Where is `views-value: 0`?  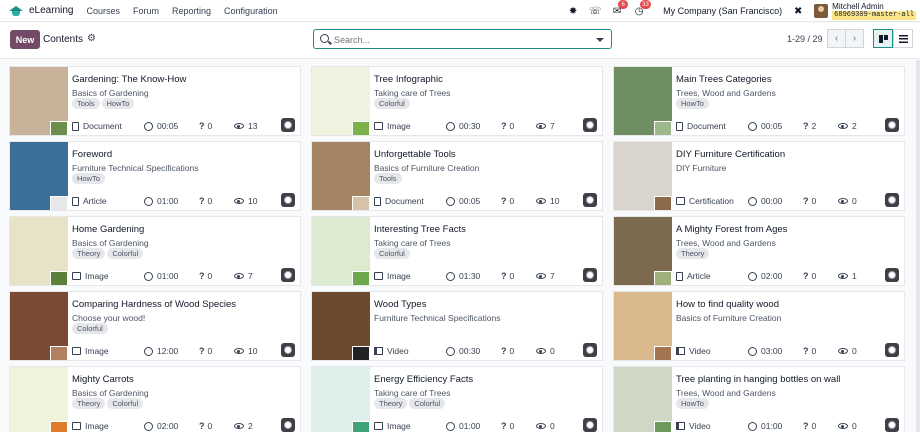 views-value: 0 is located at coordinates (552, 426).